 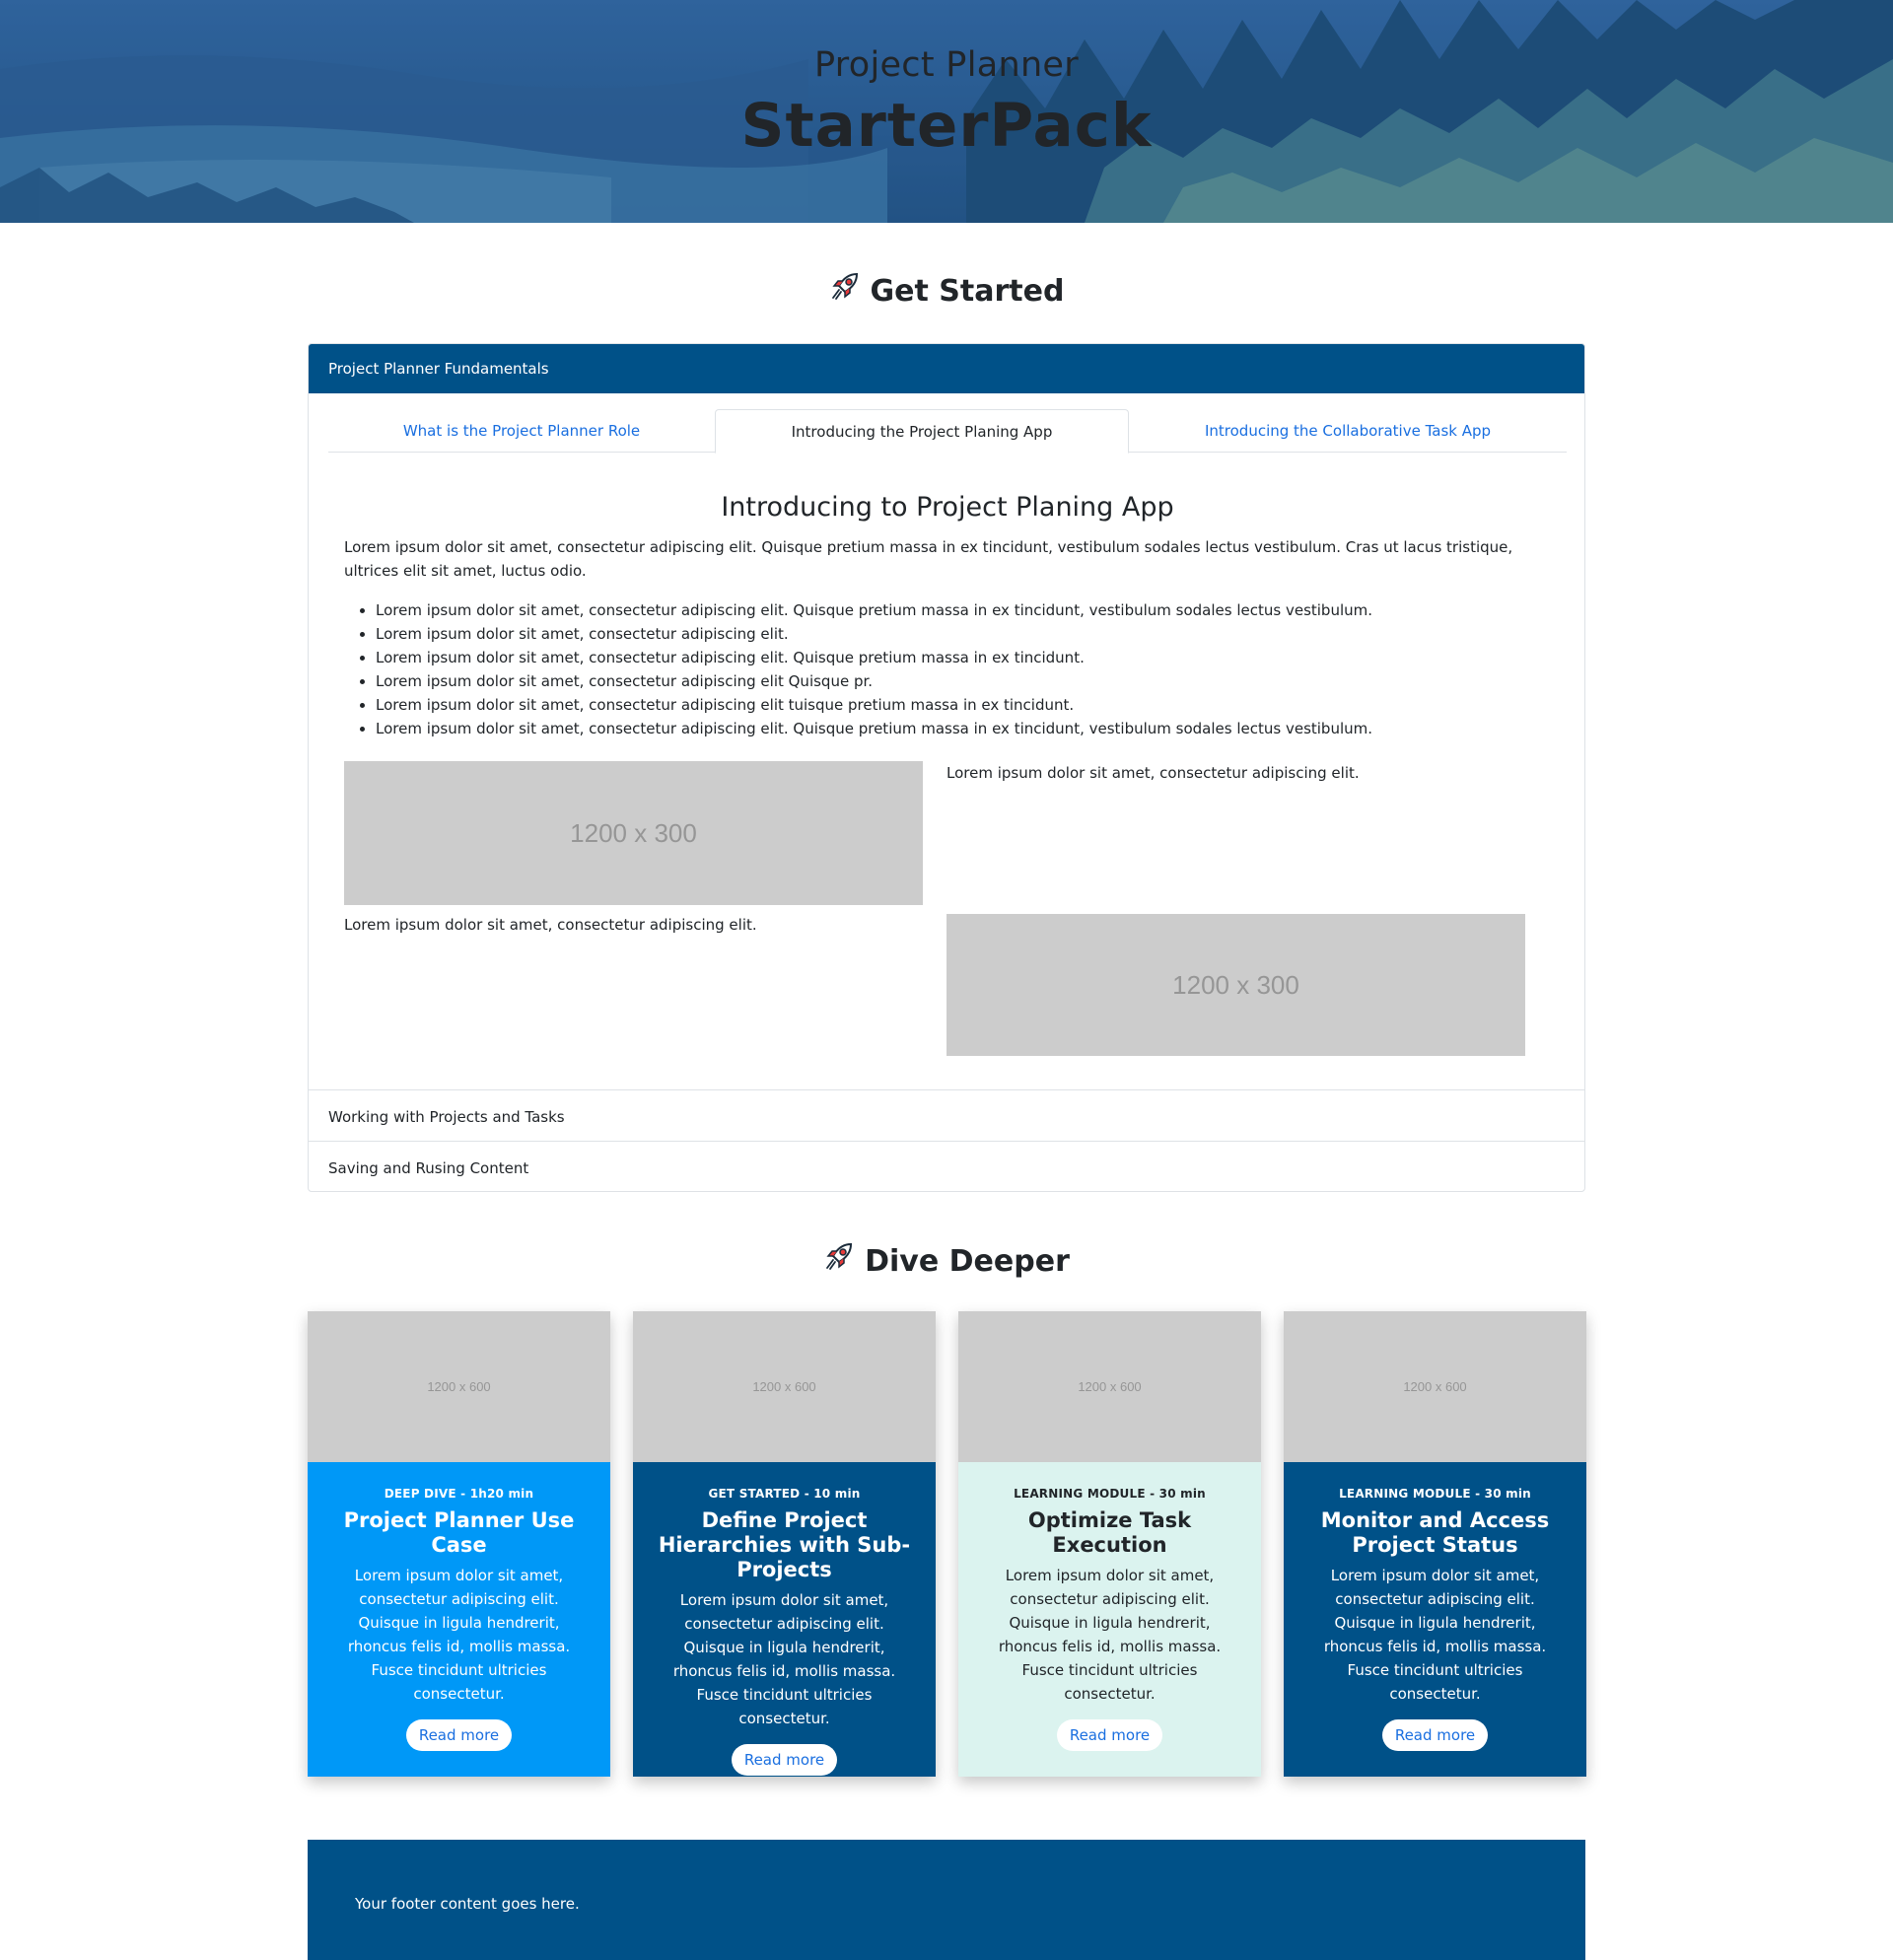 I want to click on get-started-heading: Get Started, so click(x=946, y=291).